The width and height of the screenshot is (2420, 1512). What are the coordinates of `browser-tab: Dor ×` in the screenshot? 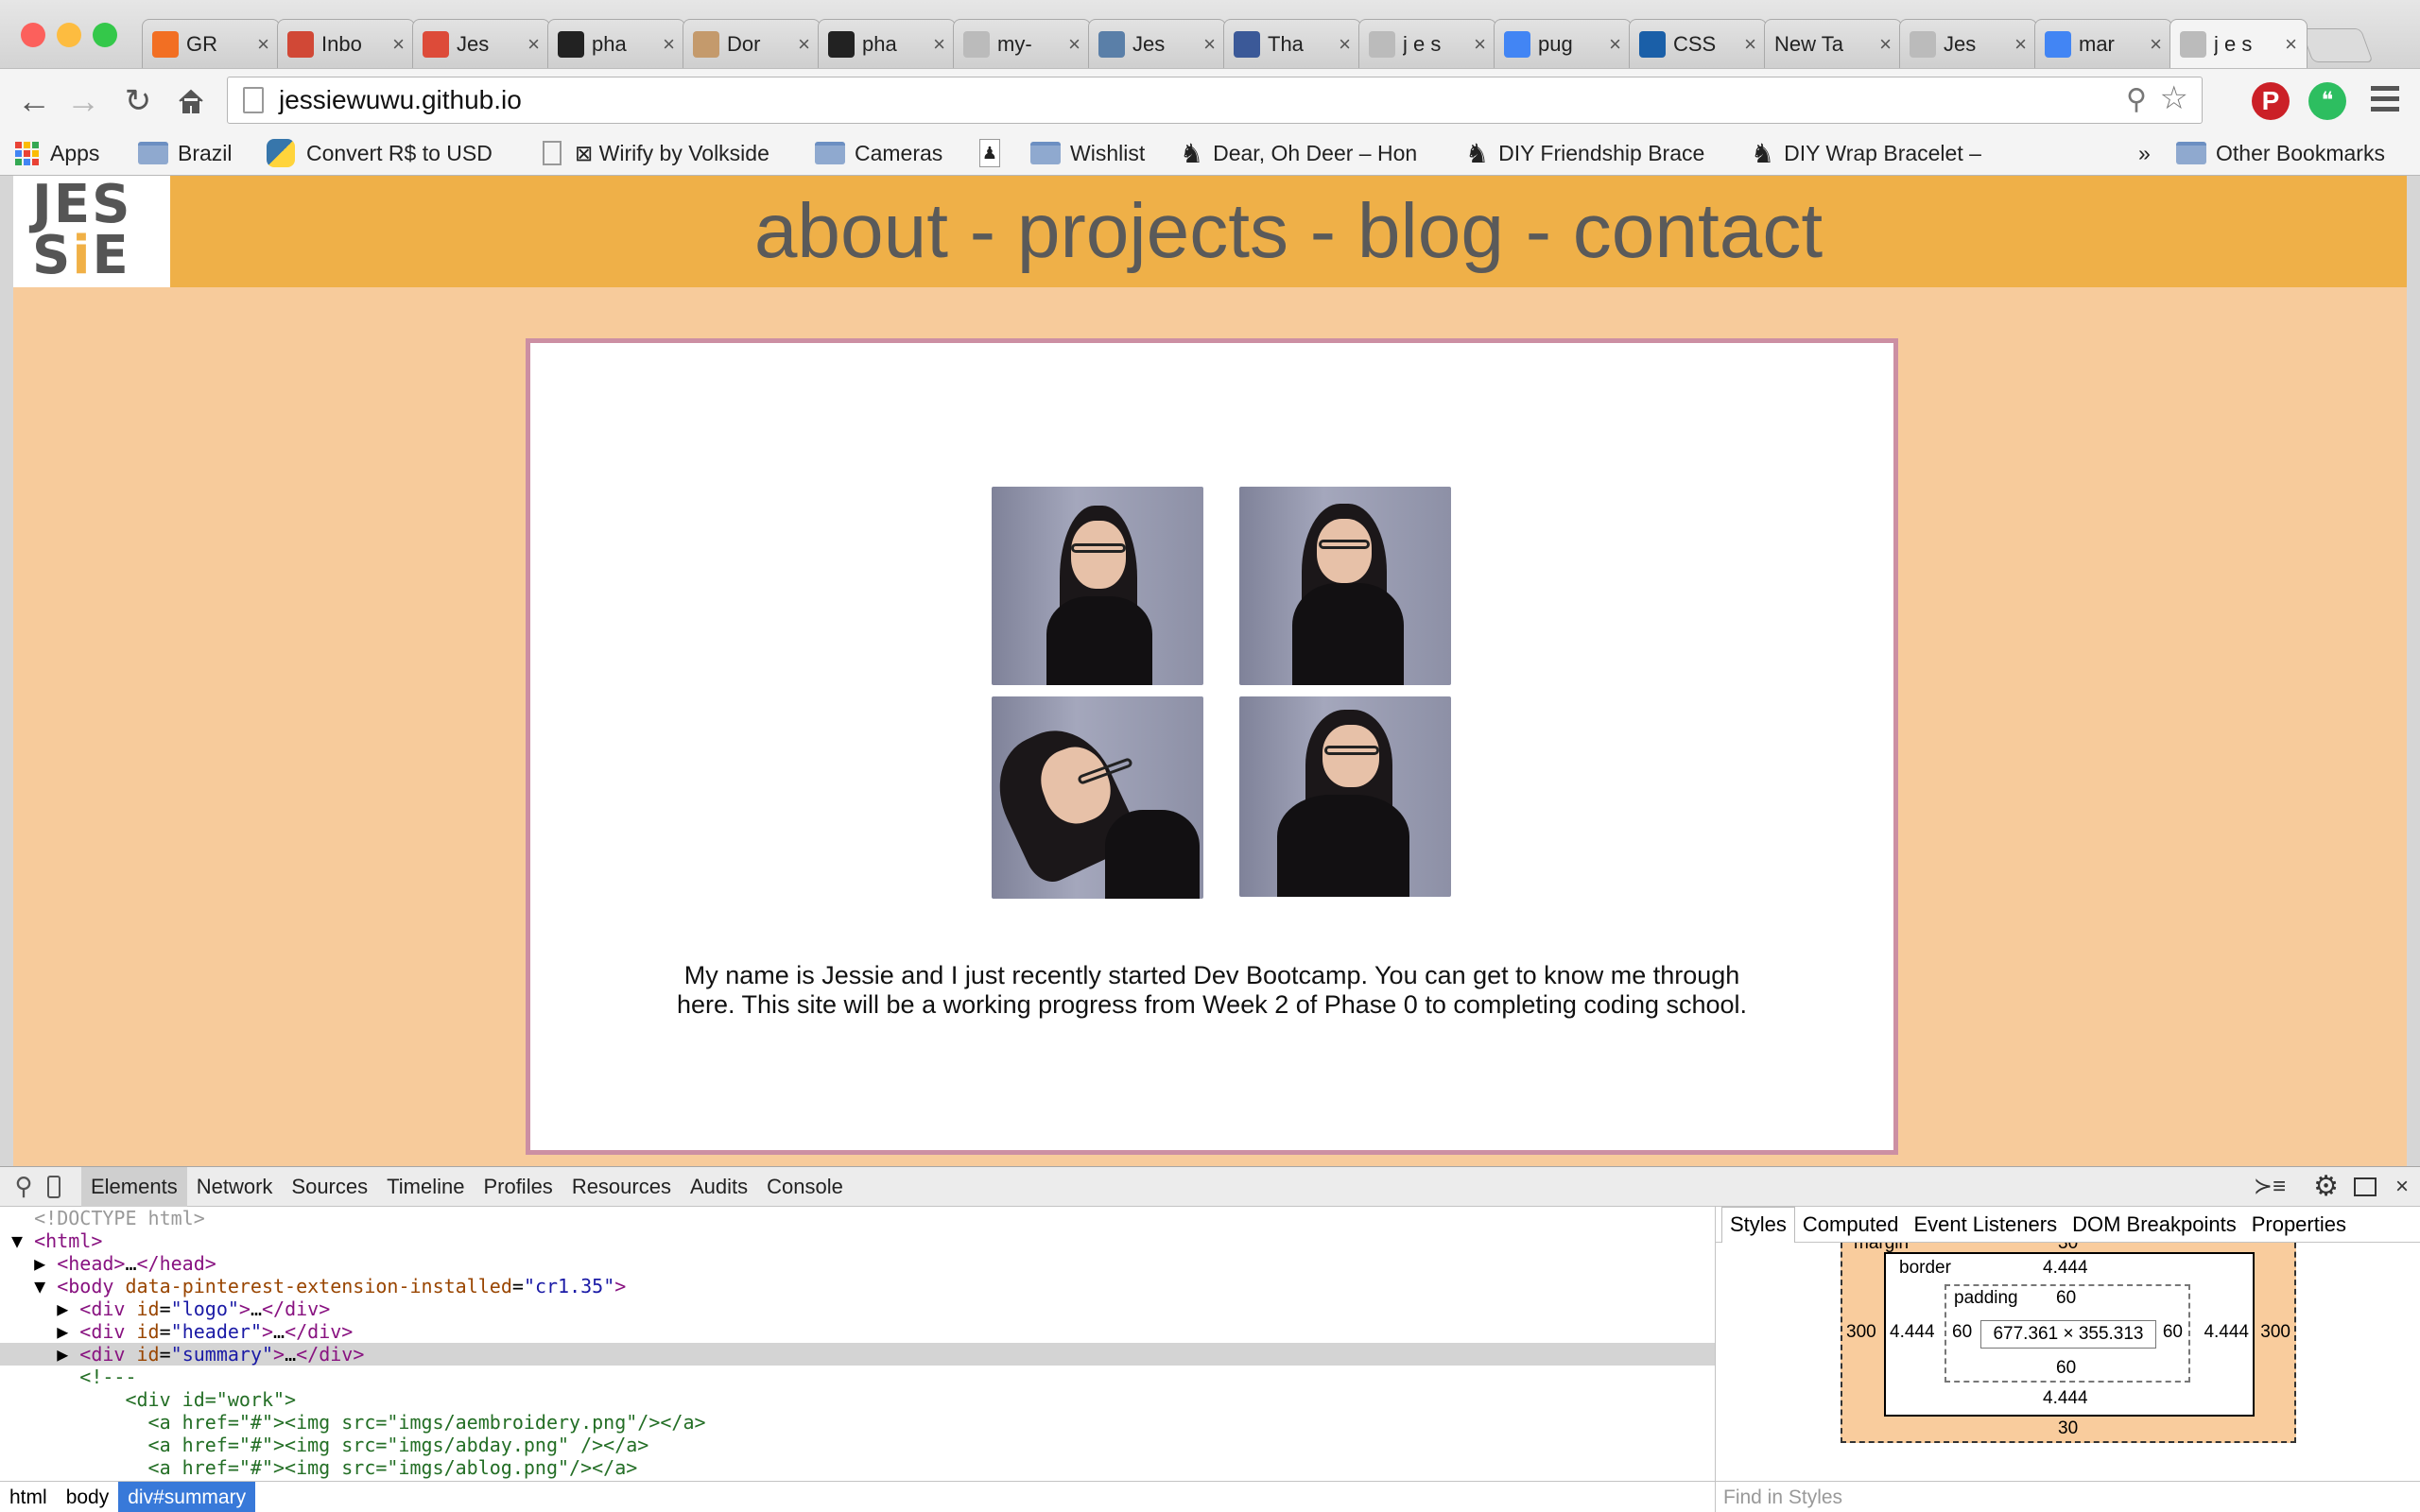 It's located at (752, 43).